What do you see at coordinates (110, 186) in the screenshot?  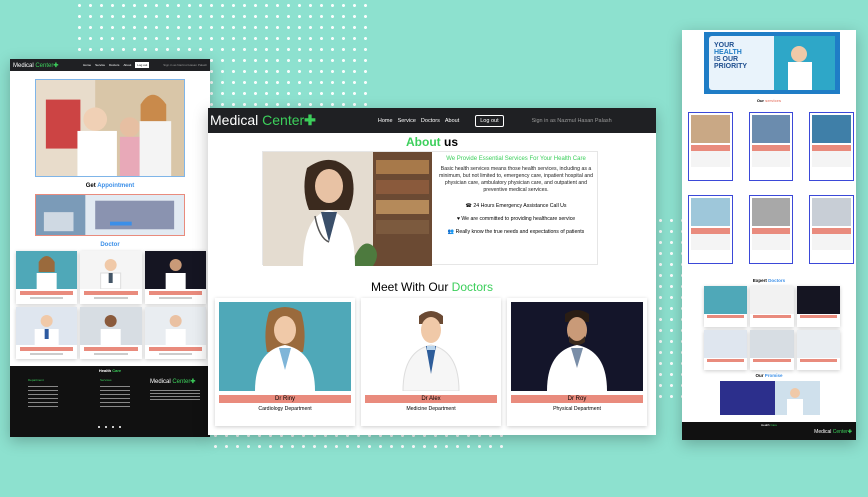 I see `left-appointment-heading: Get Appointment` at bounding box center [110, 186].